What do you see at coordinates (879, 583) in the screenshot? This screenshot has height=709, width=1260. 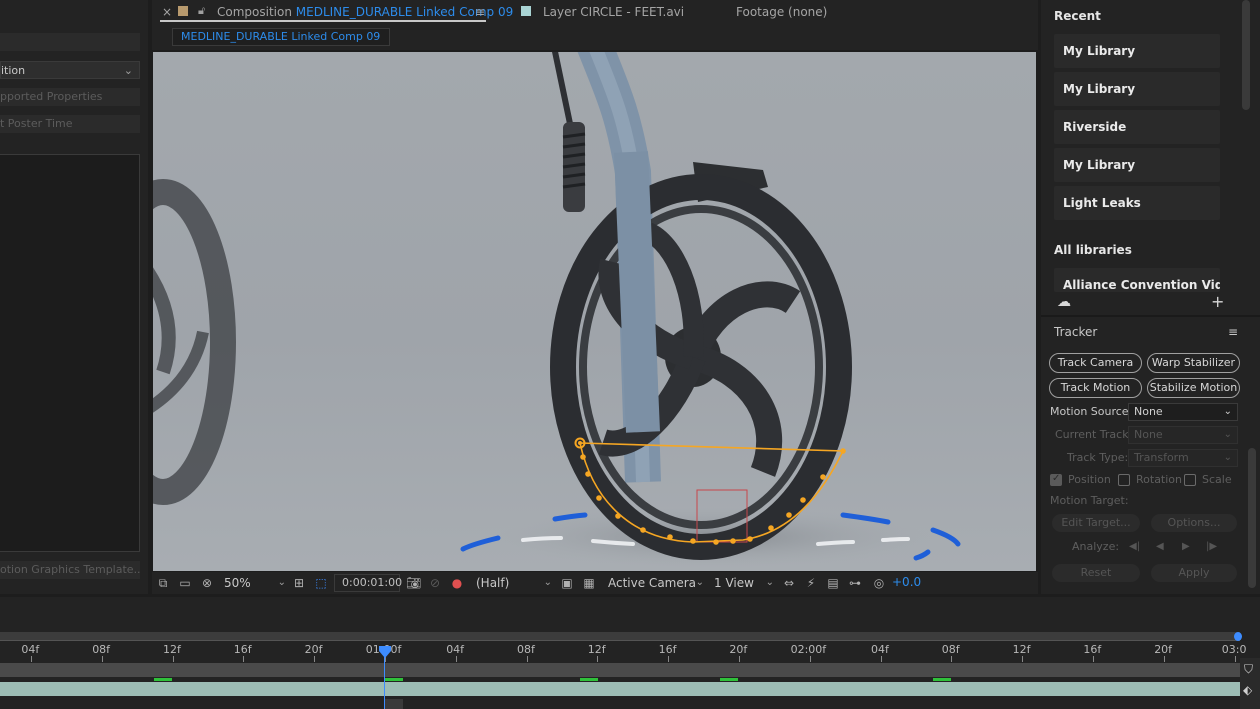 I see `reset-exposure-icon: ◎` at bounding box center [879, 583].